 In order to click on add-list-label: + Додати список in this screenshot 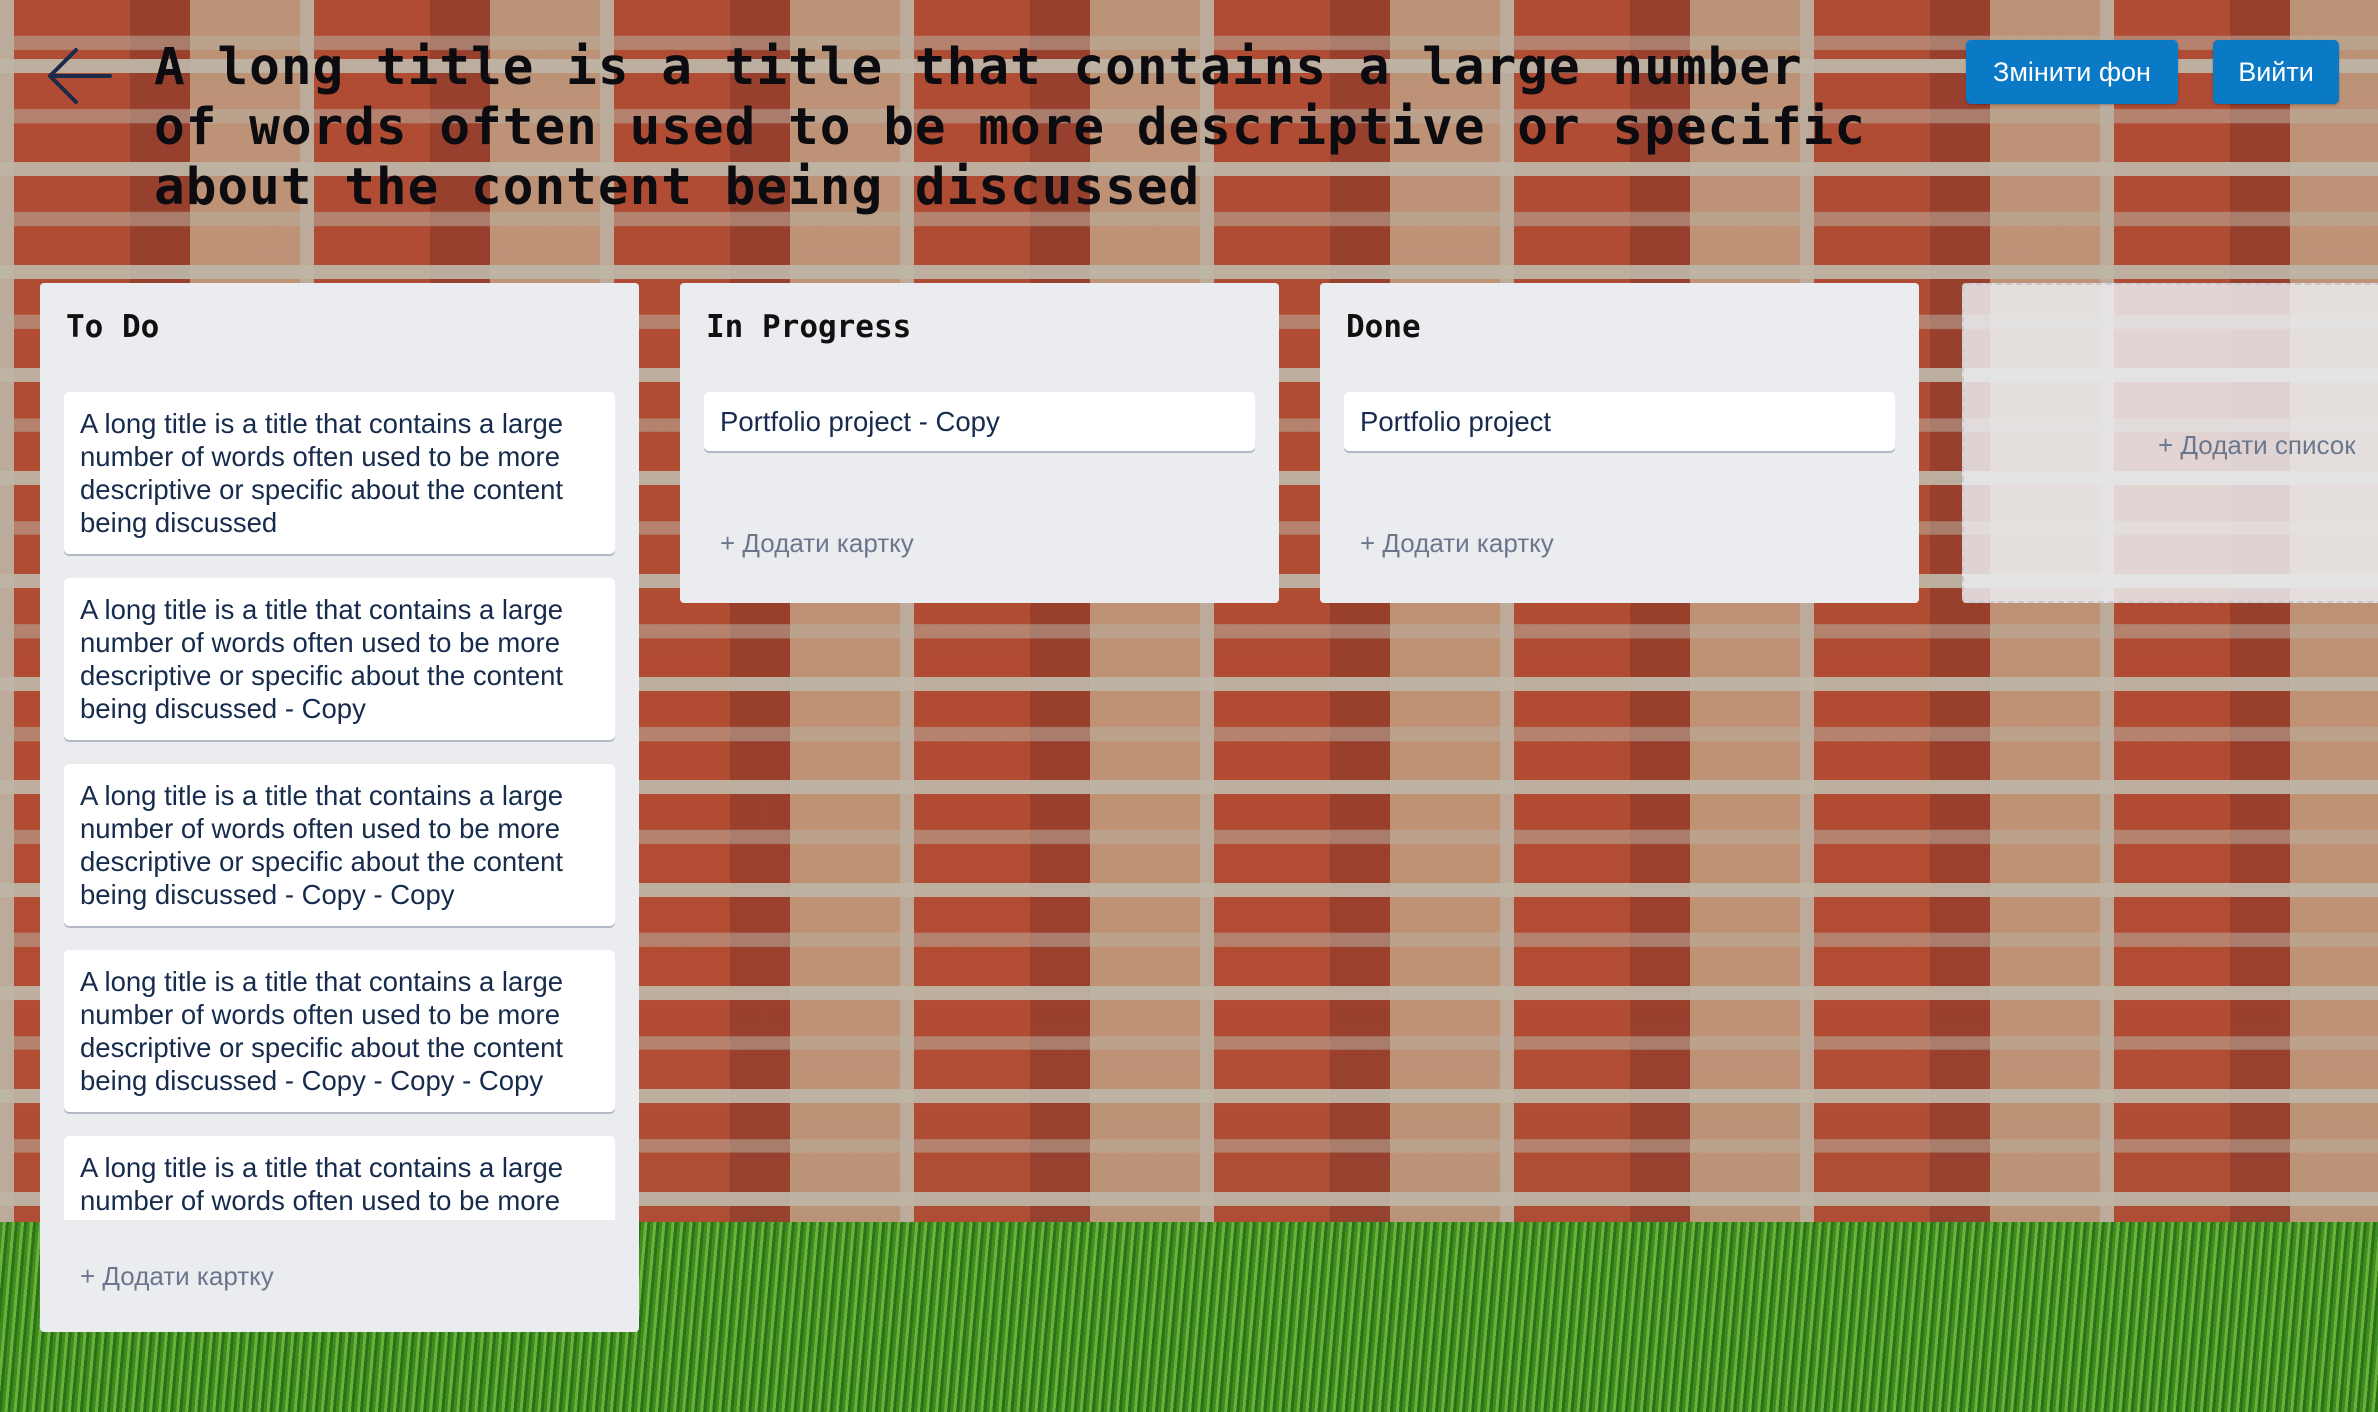, I will do `click(2257, 445)`.